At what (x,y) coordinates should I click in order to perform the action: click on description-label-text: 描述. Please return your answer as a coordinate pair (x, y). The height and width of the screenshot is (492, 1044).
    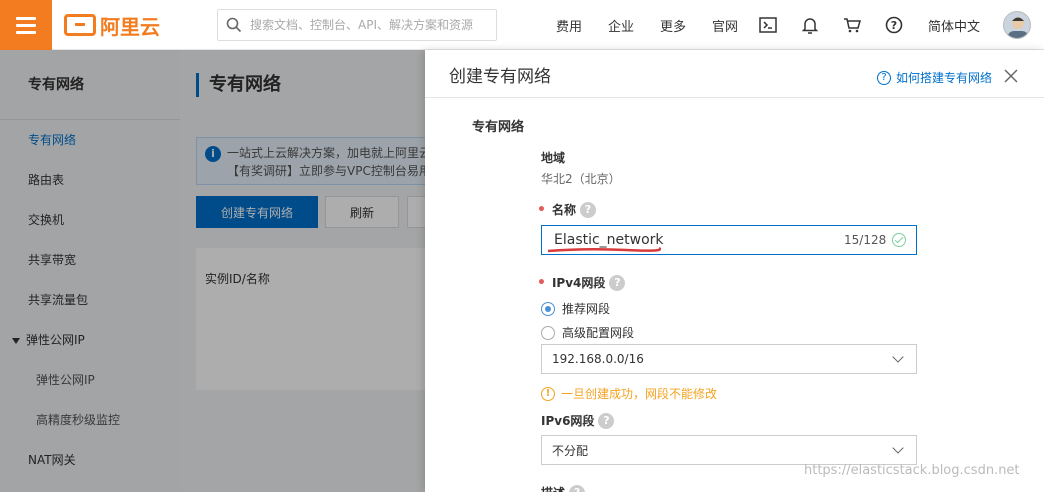
    Looking at the image, I should click on (553, 488).